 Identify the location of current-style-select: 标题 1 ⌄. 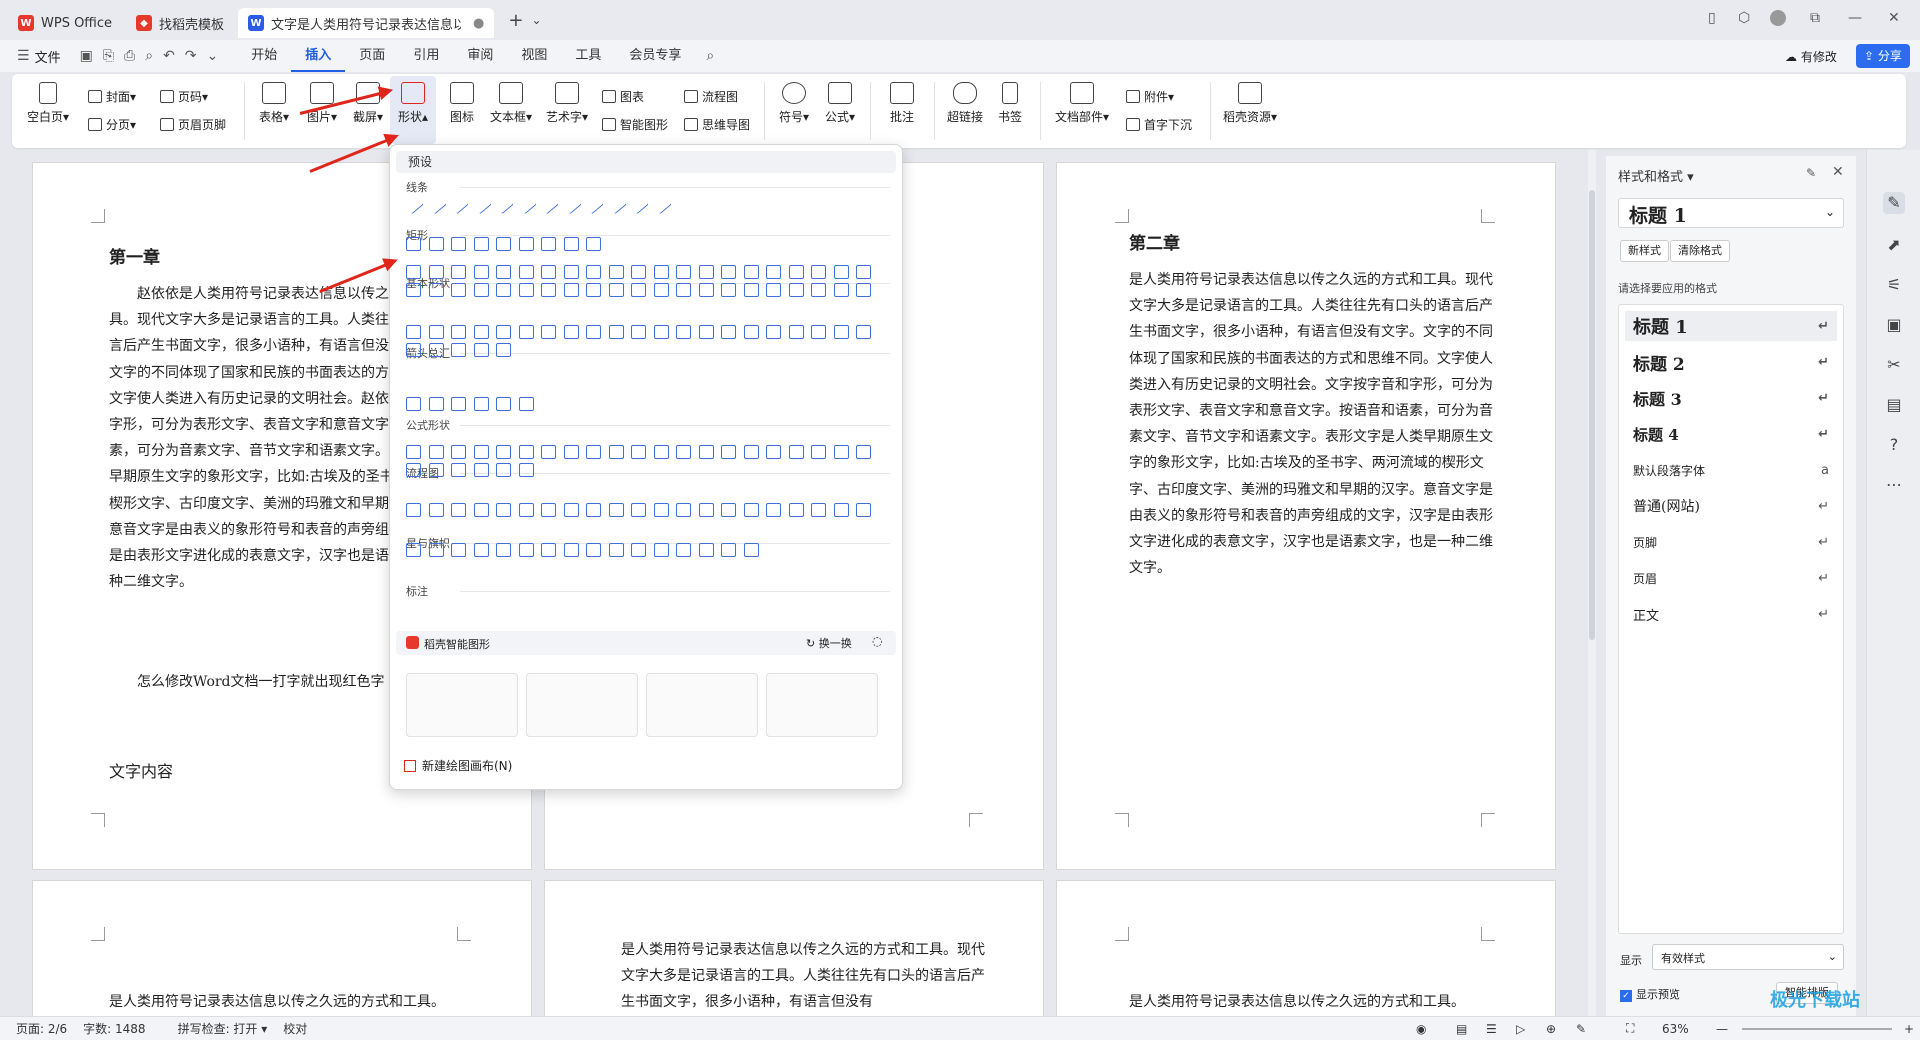
(1731, 213).